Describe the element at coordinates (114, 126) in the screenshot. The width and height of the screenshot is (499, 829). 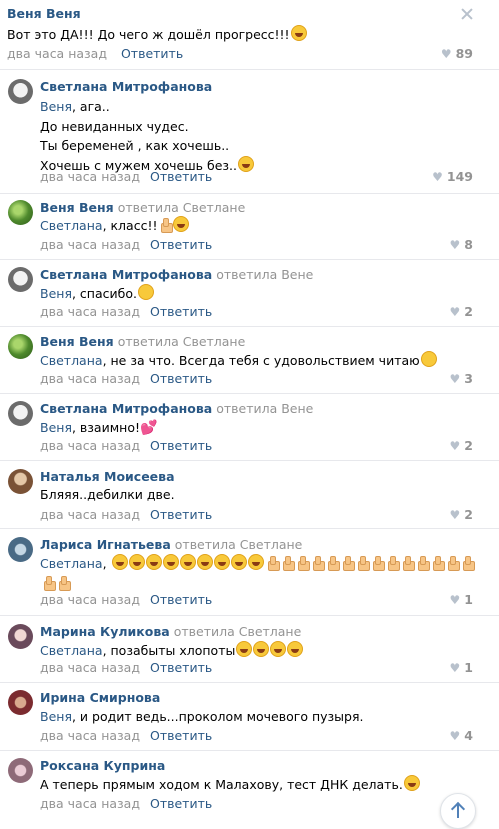
I see `comment-text: До невиданных чудес.` at that location.